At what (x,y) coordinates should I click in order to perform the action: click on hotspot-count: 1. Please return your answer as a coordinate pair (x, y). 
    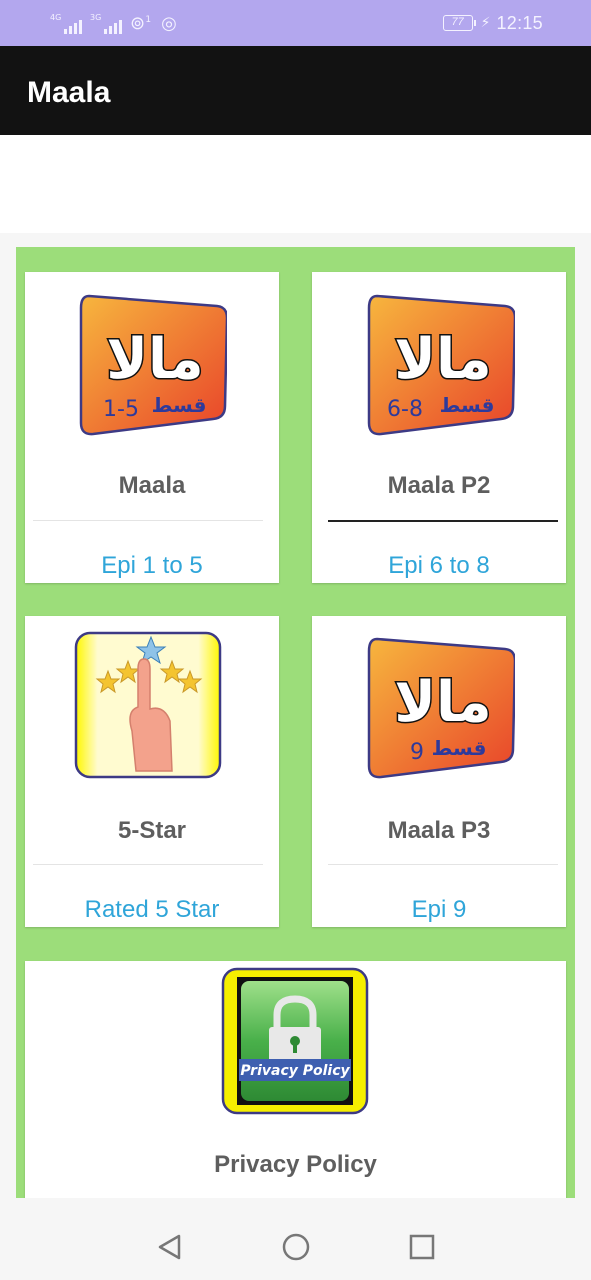
    Looking at the image, I should click on (148, 20).